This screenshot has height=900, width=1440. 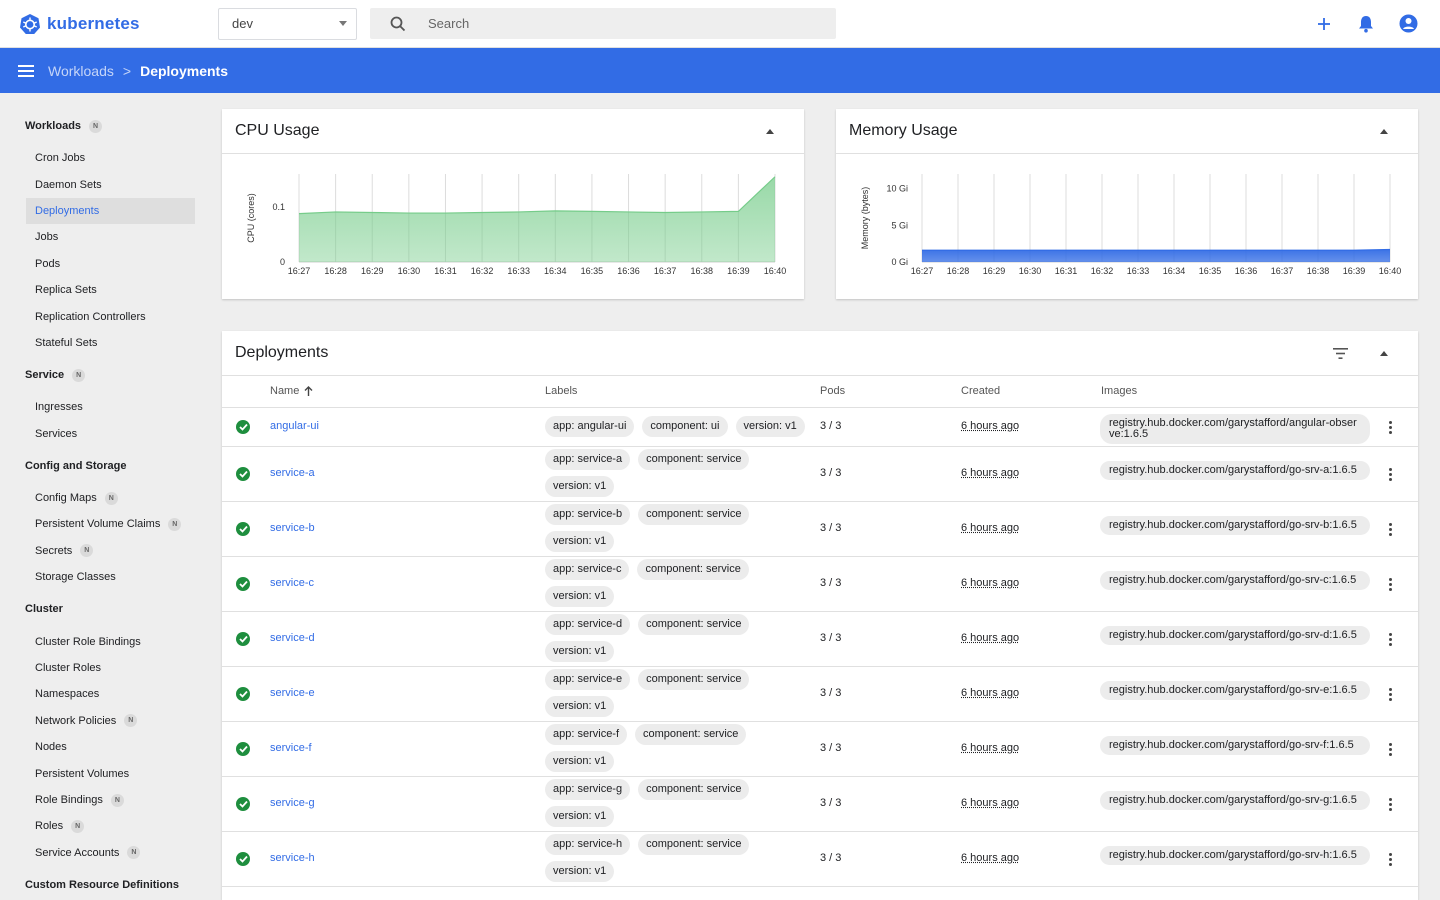 I want to click on deployment-name-link: service-a, so click(x=292, y=473).